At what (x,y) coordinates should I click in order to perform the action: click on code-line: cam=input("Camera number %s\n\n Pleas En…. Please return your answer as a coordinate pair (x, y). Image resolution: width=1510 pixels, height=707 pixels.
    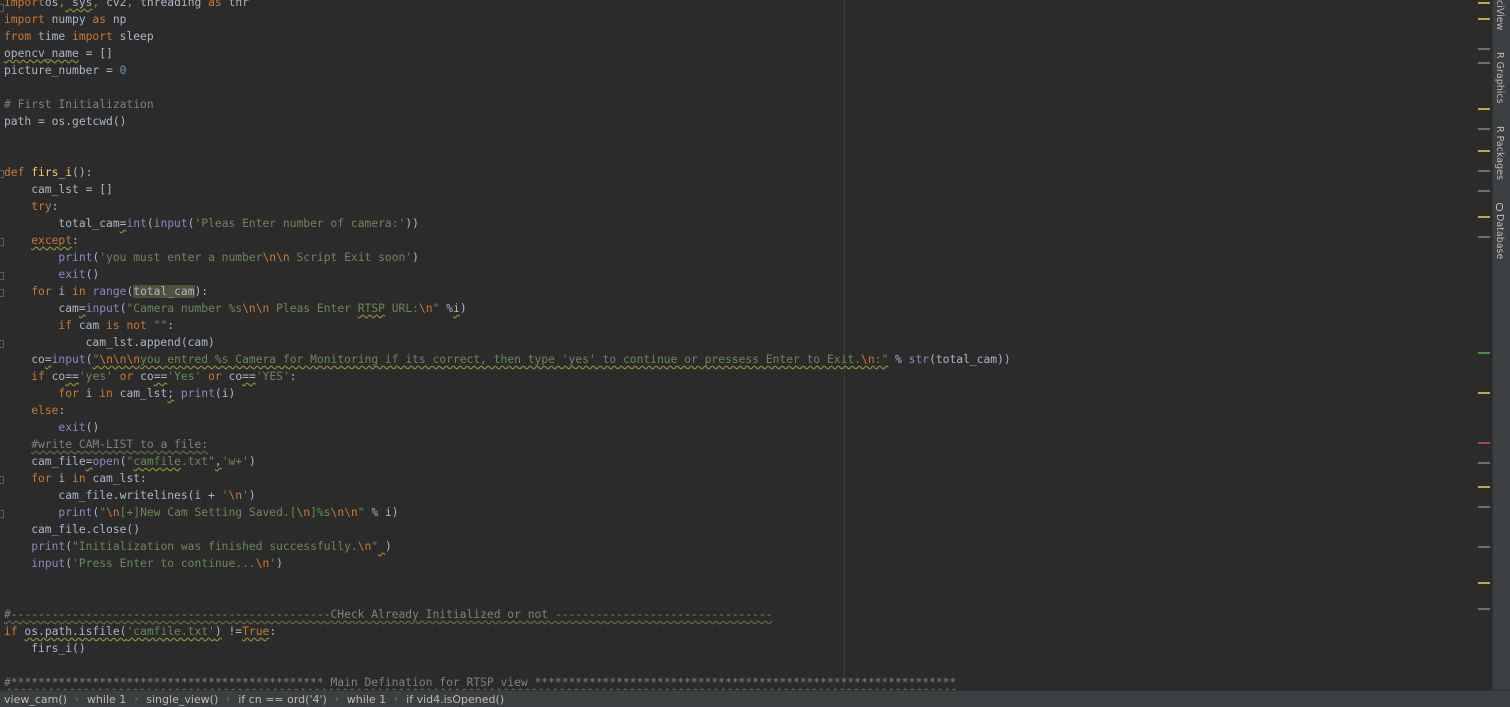
    Looking at the image, I should click on (507, 308).